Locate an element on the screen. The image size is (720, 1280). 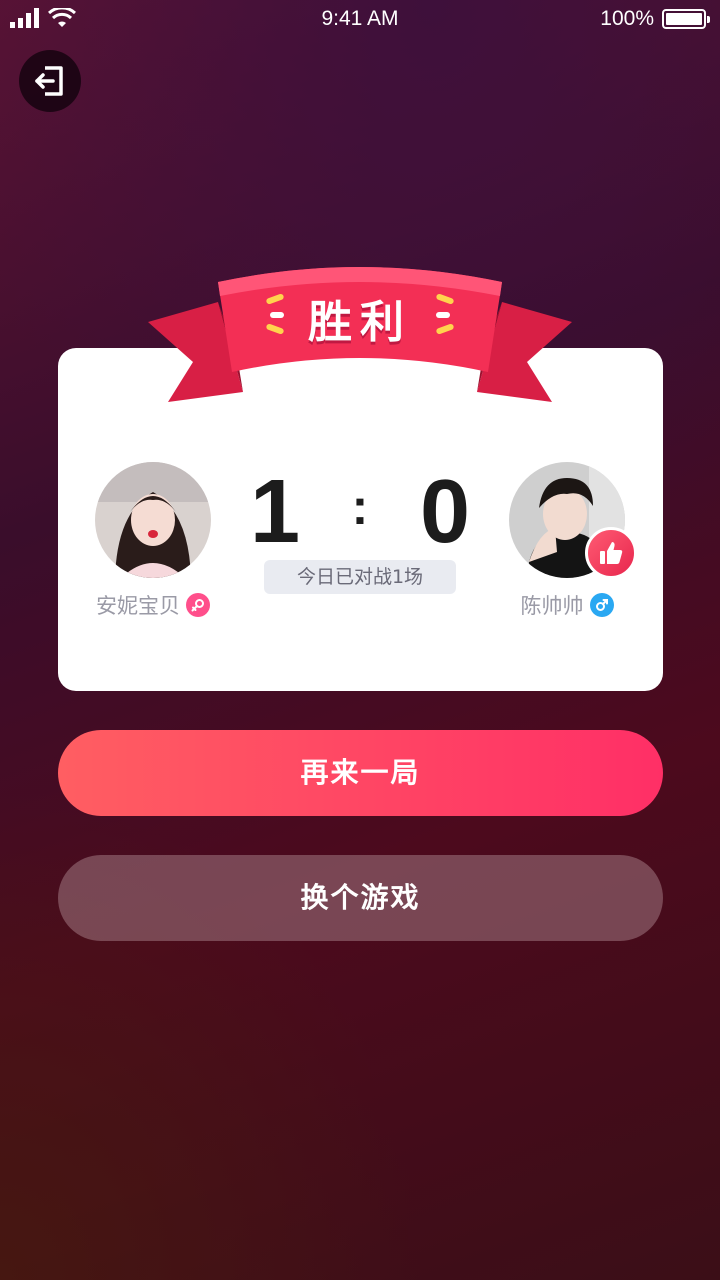
exit-button is located at coordinates (50, 81).